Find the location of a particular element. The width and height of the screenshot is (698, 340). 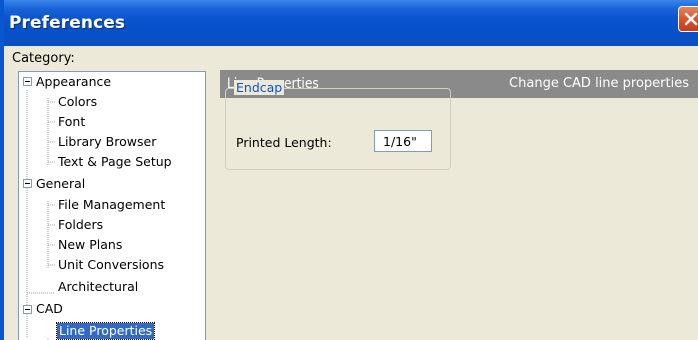

endcap-groupbox is located at coordinates (338, 129).